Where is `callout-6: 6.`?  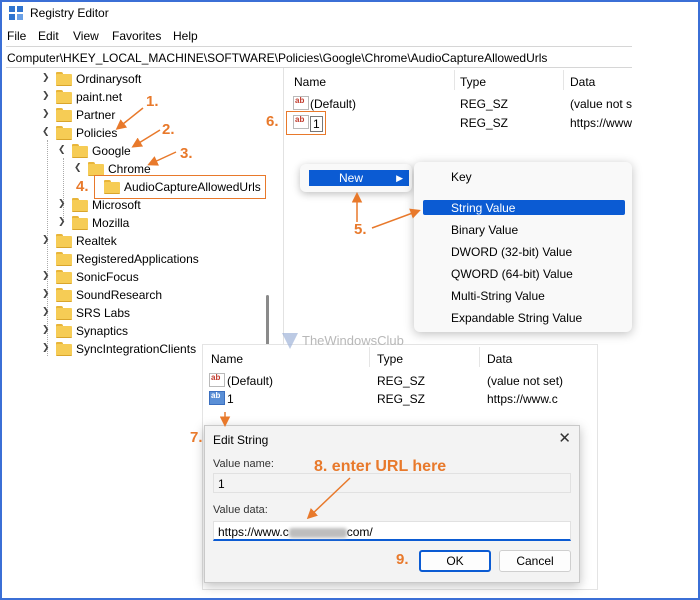 callout-6: 6. is located at coordinates (272, 121).